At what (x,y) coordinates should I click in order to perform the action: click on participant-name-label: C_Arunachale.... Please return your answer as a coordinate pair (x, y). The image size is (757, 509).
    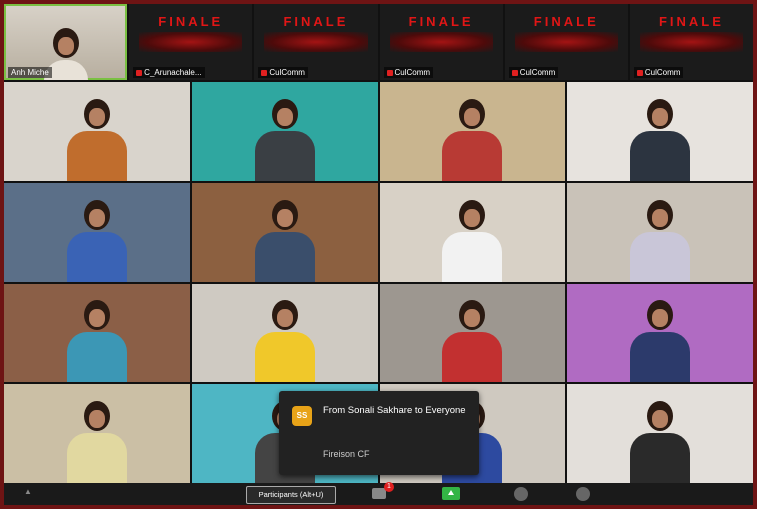
    Looking at the image, I should click on (173, 72).